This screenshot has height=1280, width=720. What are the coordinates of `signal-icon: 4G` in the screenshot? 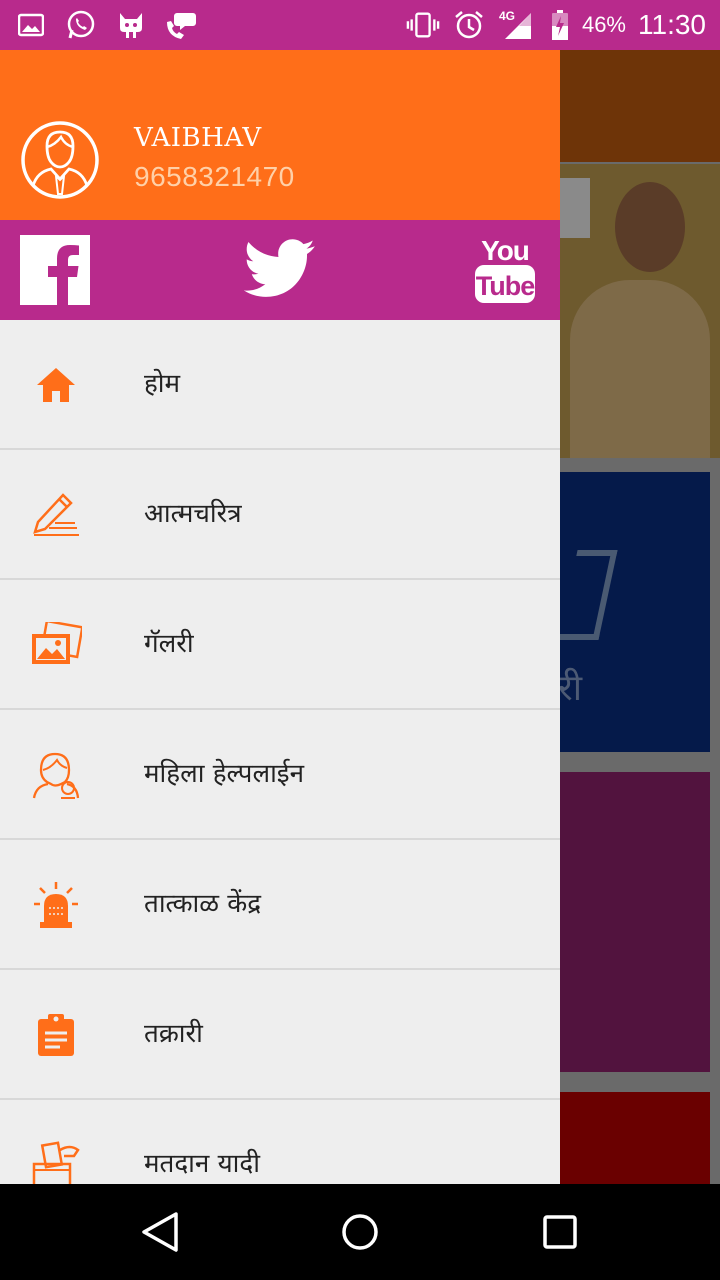 It's located at (518, 25).